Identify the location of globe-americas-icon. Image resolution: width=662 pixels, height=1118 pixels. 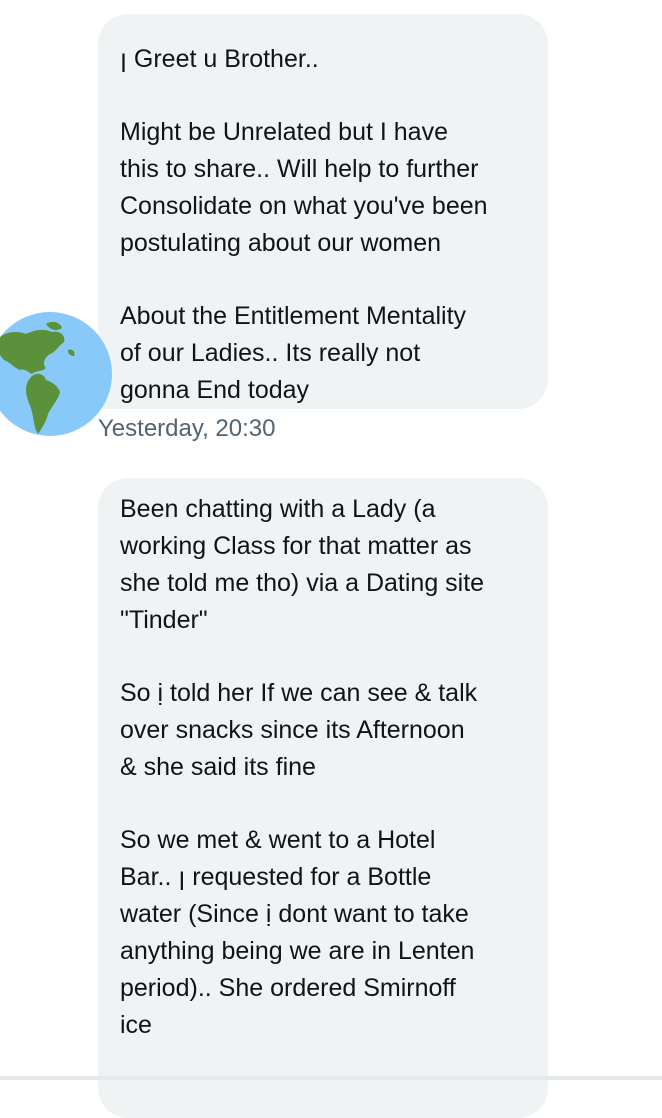
(56, 374).